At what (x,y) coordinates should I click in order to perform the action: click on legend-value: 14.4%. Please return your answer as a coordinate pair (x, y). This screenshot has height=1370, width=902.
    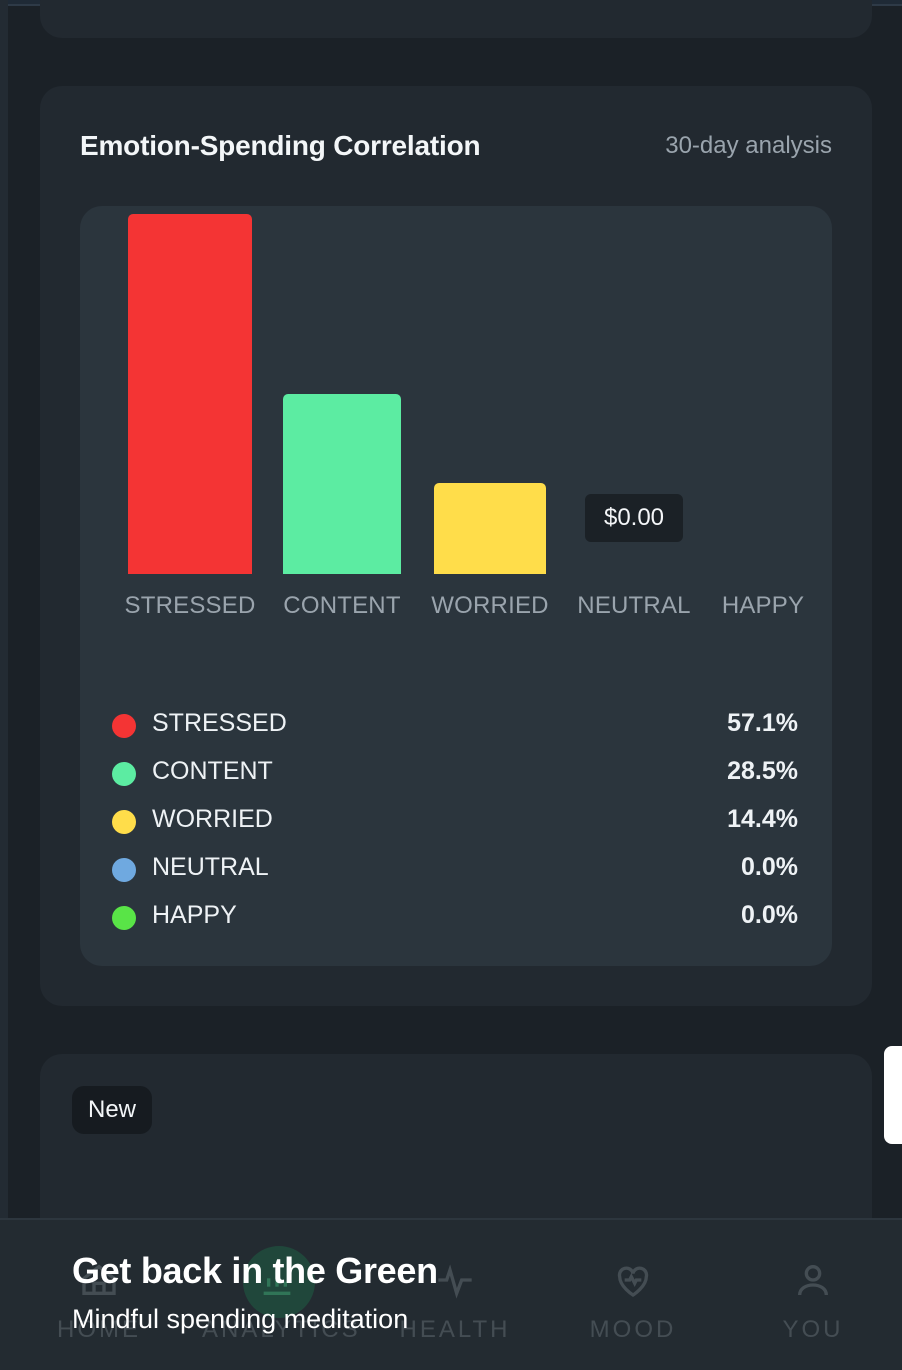
    Looking at the image, I should click on (762, 819).